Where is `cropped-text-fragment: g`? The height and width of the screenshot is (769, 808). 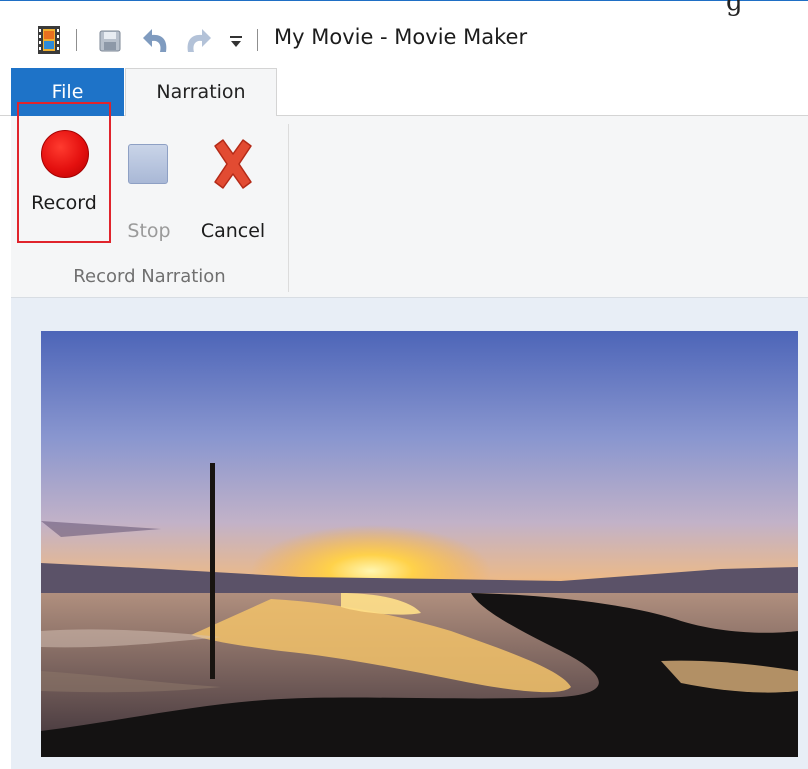 cropped-text-fragment: g is located at coordinates (734, 8).